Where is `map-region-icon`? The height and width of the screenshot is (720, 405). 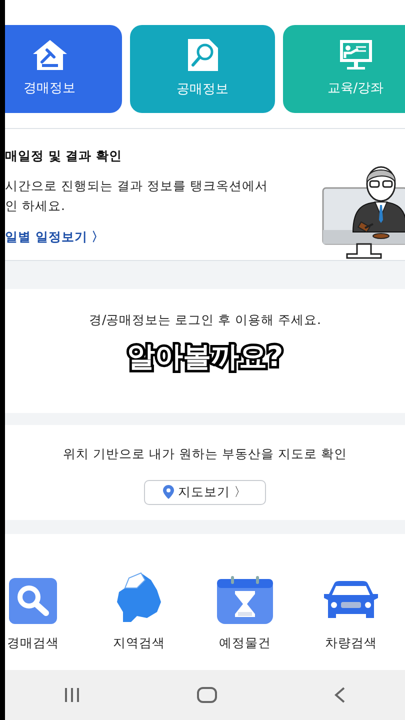 map-region-icon is located at coordinates (139, 598).